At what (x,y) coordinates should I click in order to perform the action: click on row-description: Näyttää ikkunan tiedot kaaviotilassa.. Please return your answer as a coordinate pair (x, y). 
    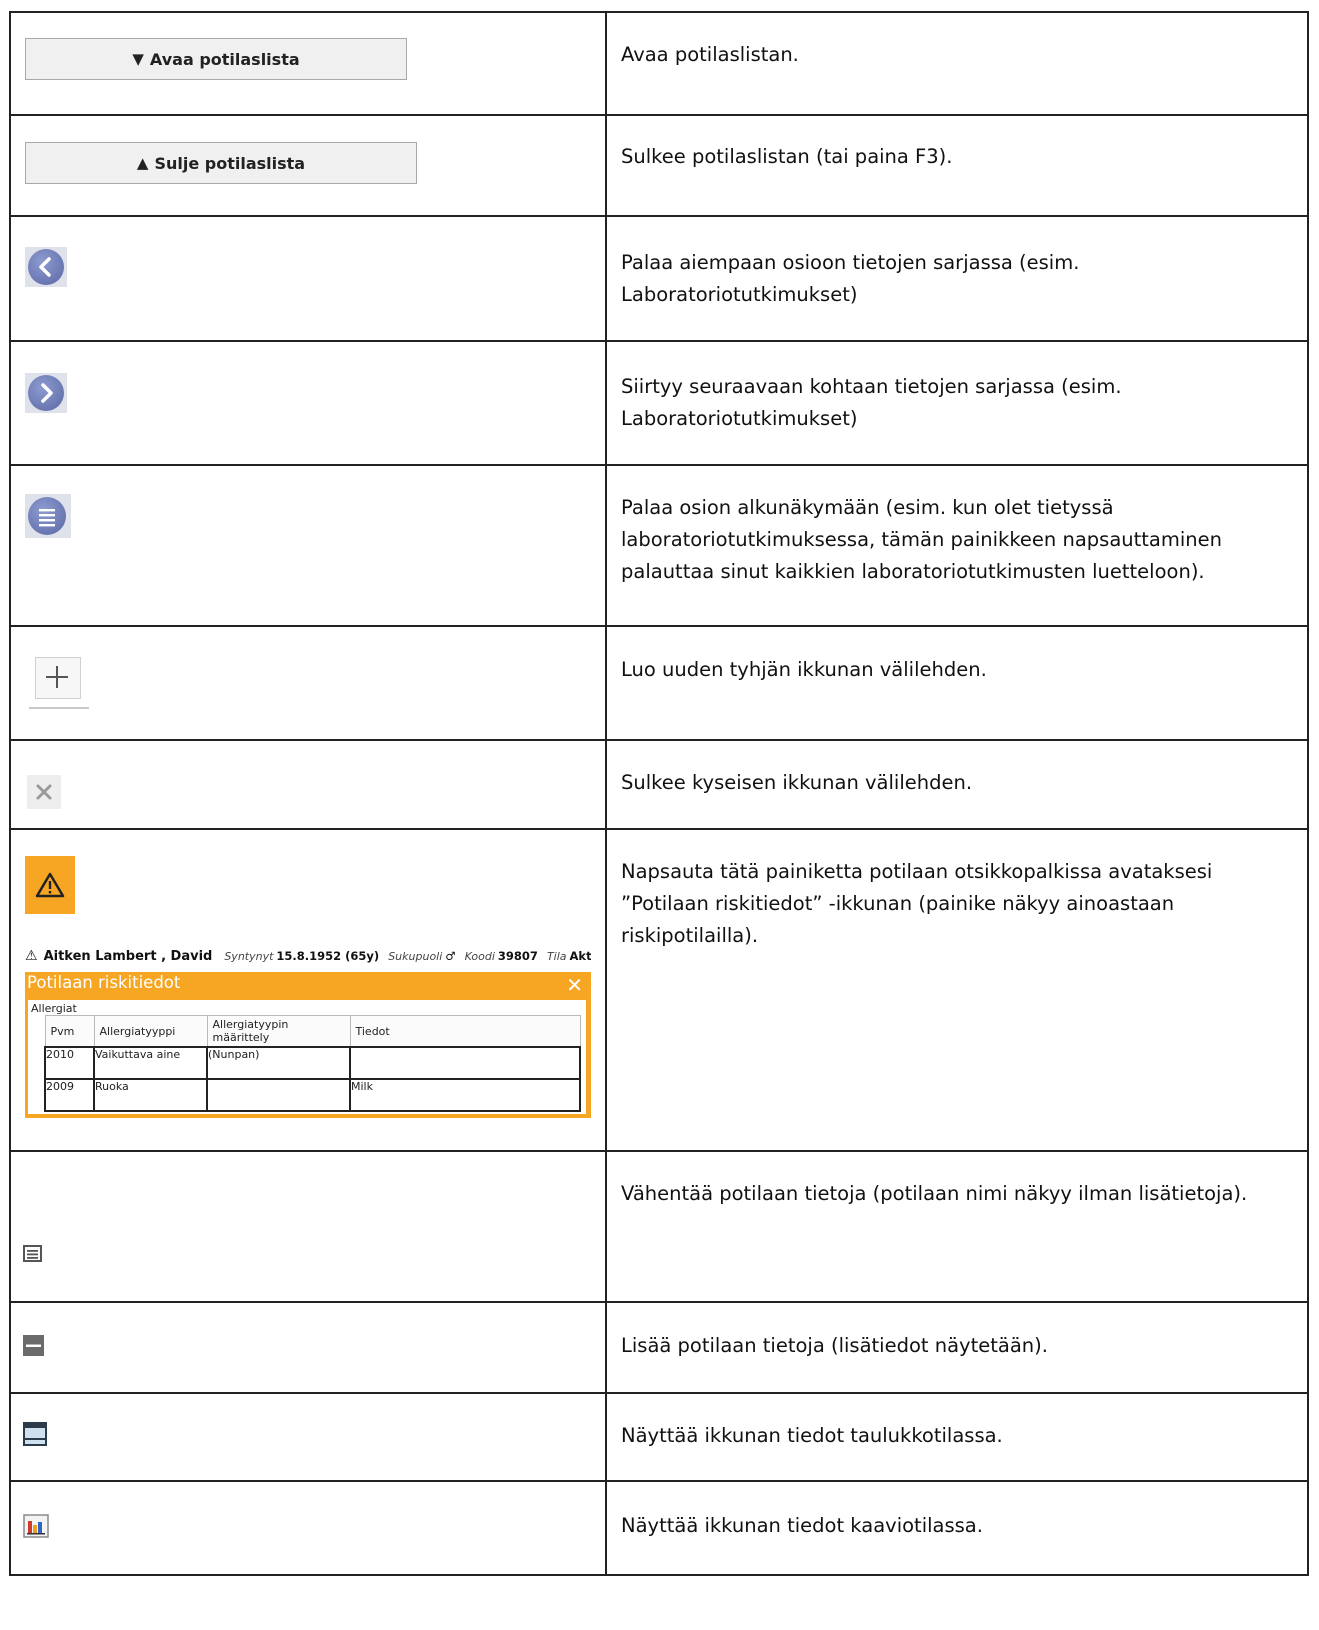
    Looking at the image, I should click on (802, 1525).